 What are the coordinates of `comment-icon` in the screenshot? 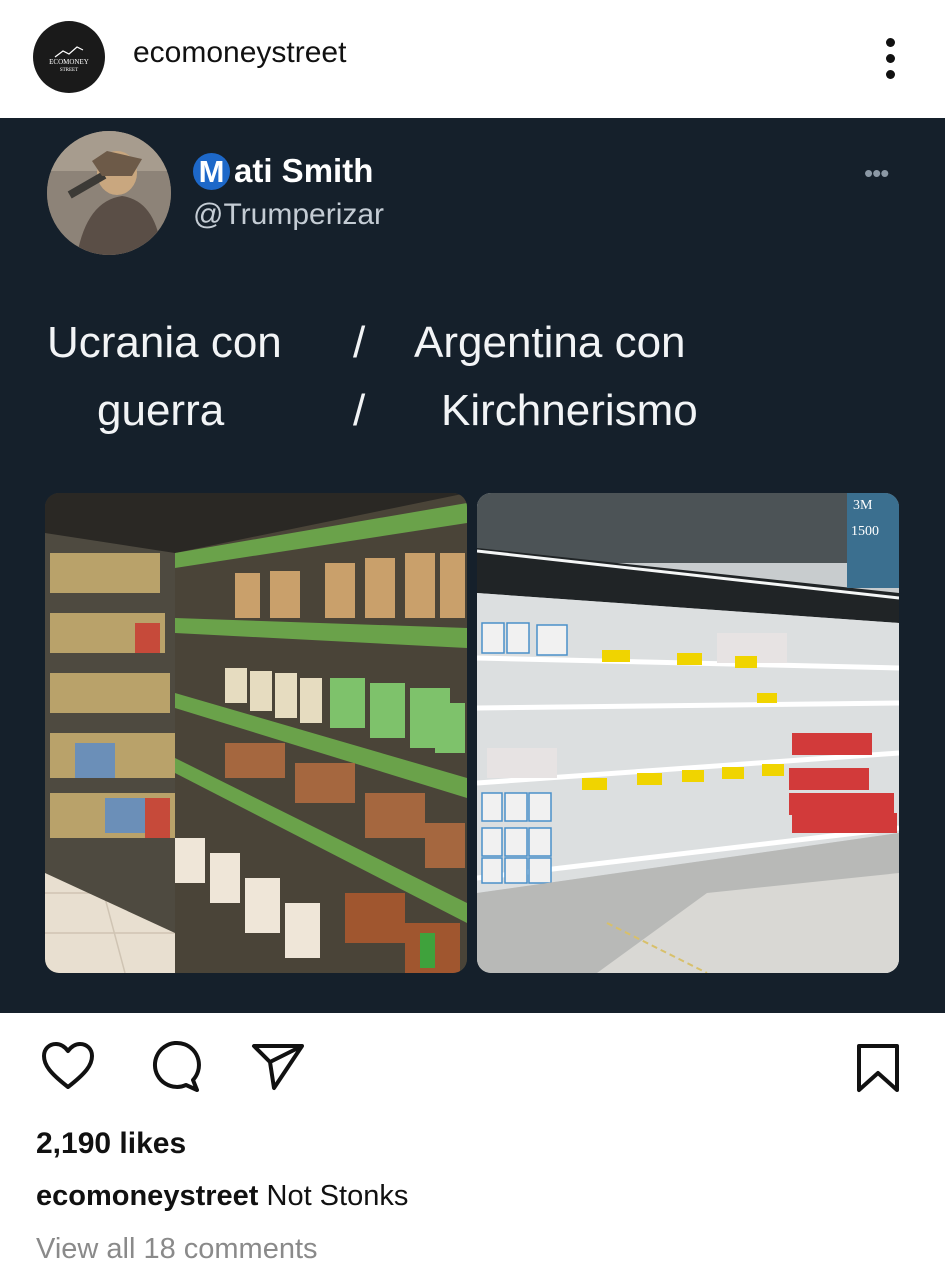 It's located at (174, 1067).